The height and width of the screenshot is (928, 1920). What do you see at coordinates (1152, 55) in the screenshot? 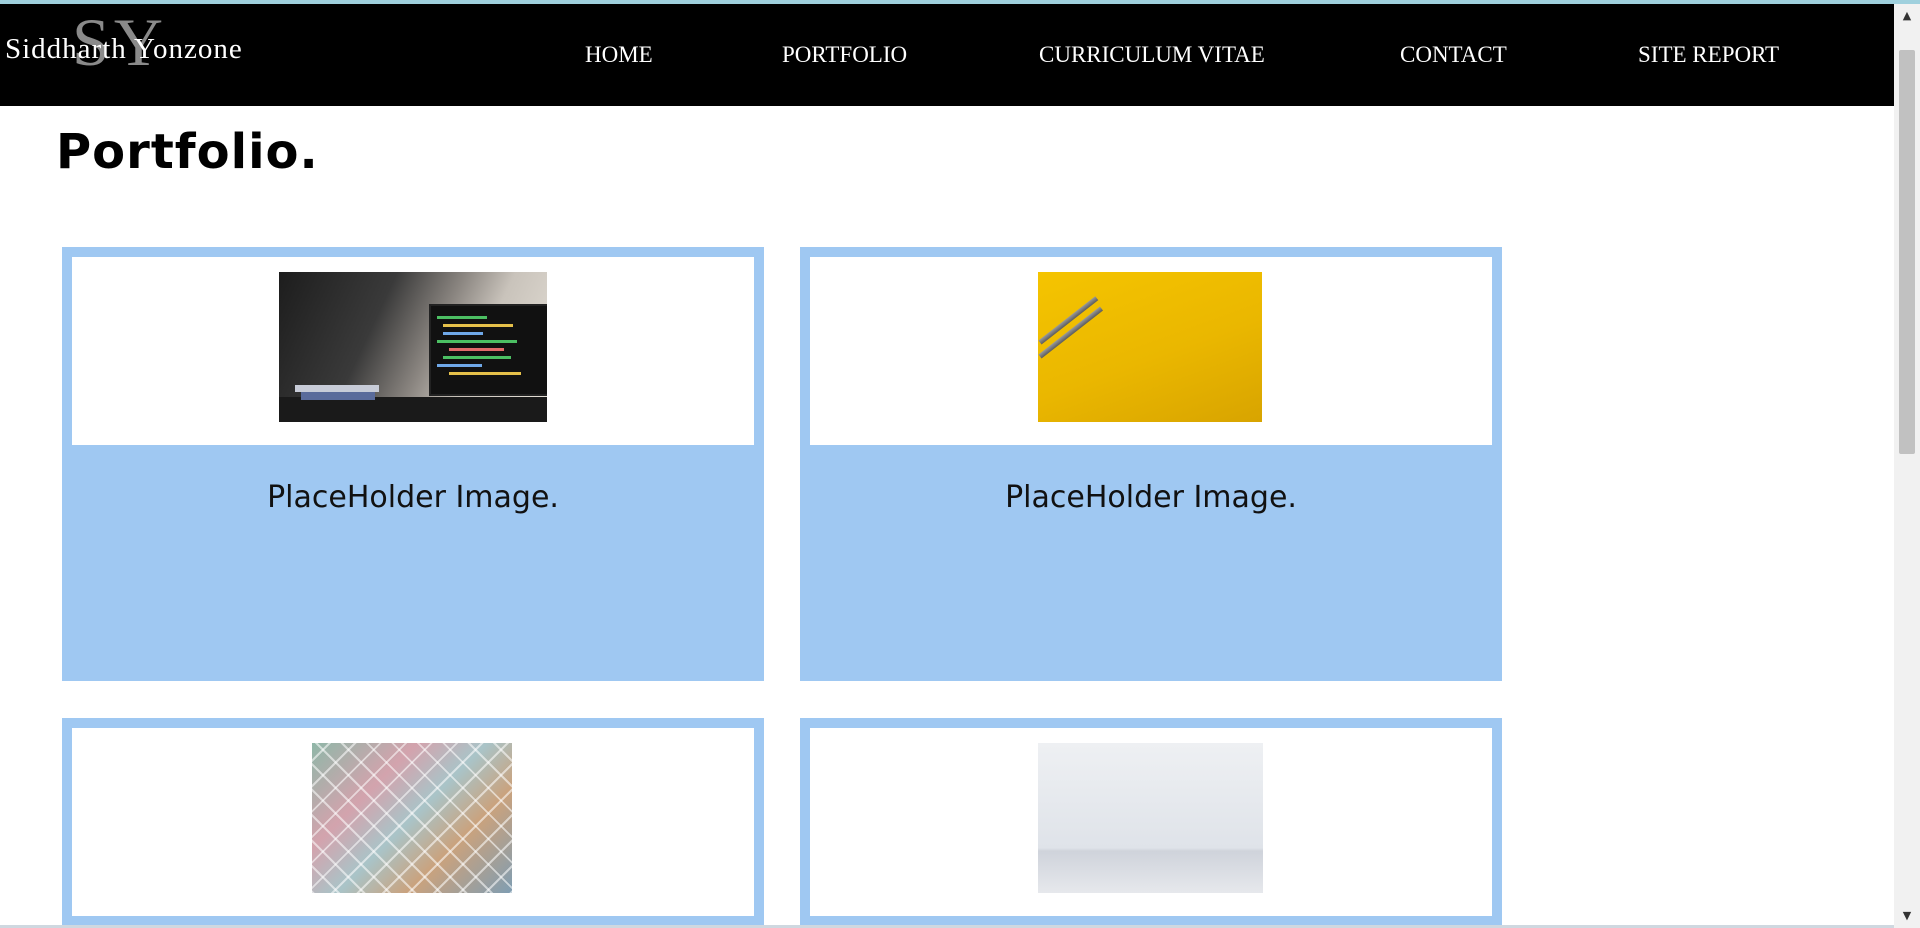
I see `nav-curriculum-vitae: CURRICULUM VITAE` at bounding box center [1152, 55].